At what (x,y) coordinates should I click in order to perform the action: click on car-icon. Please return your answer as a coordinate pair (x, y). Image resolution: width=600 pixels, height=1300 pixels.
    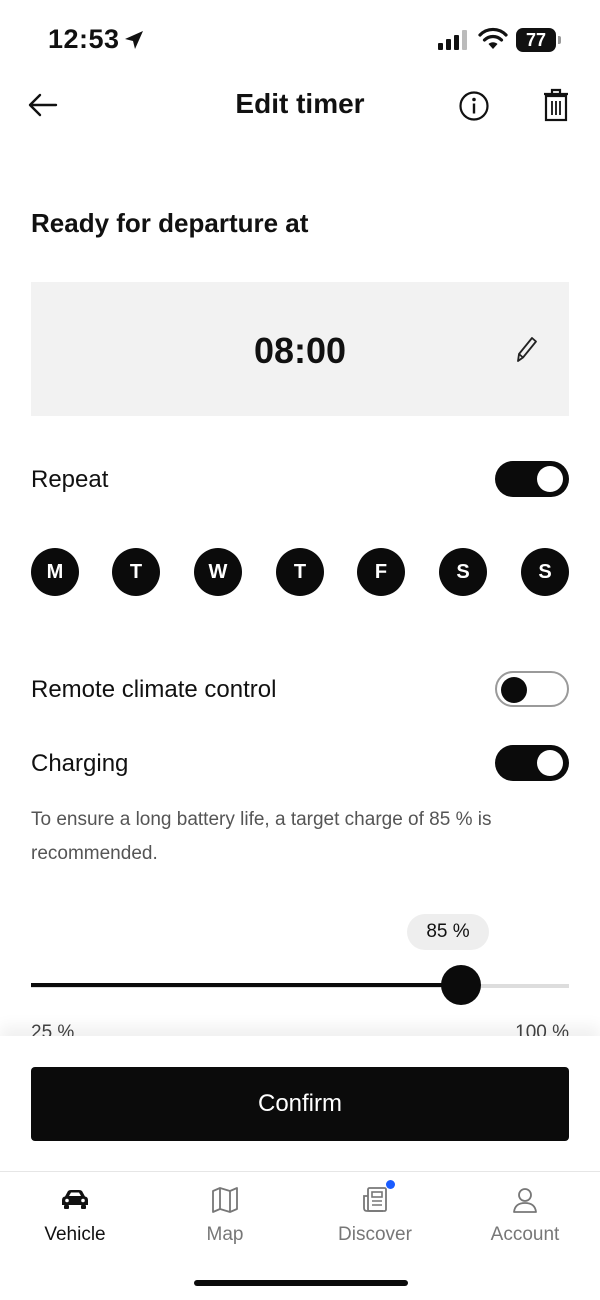
    Looking at the image, I should click on (75, 1199).